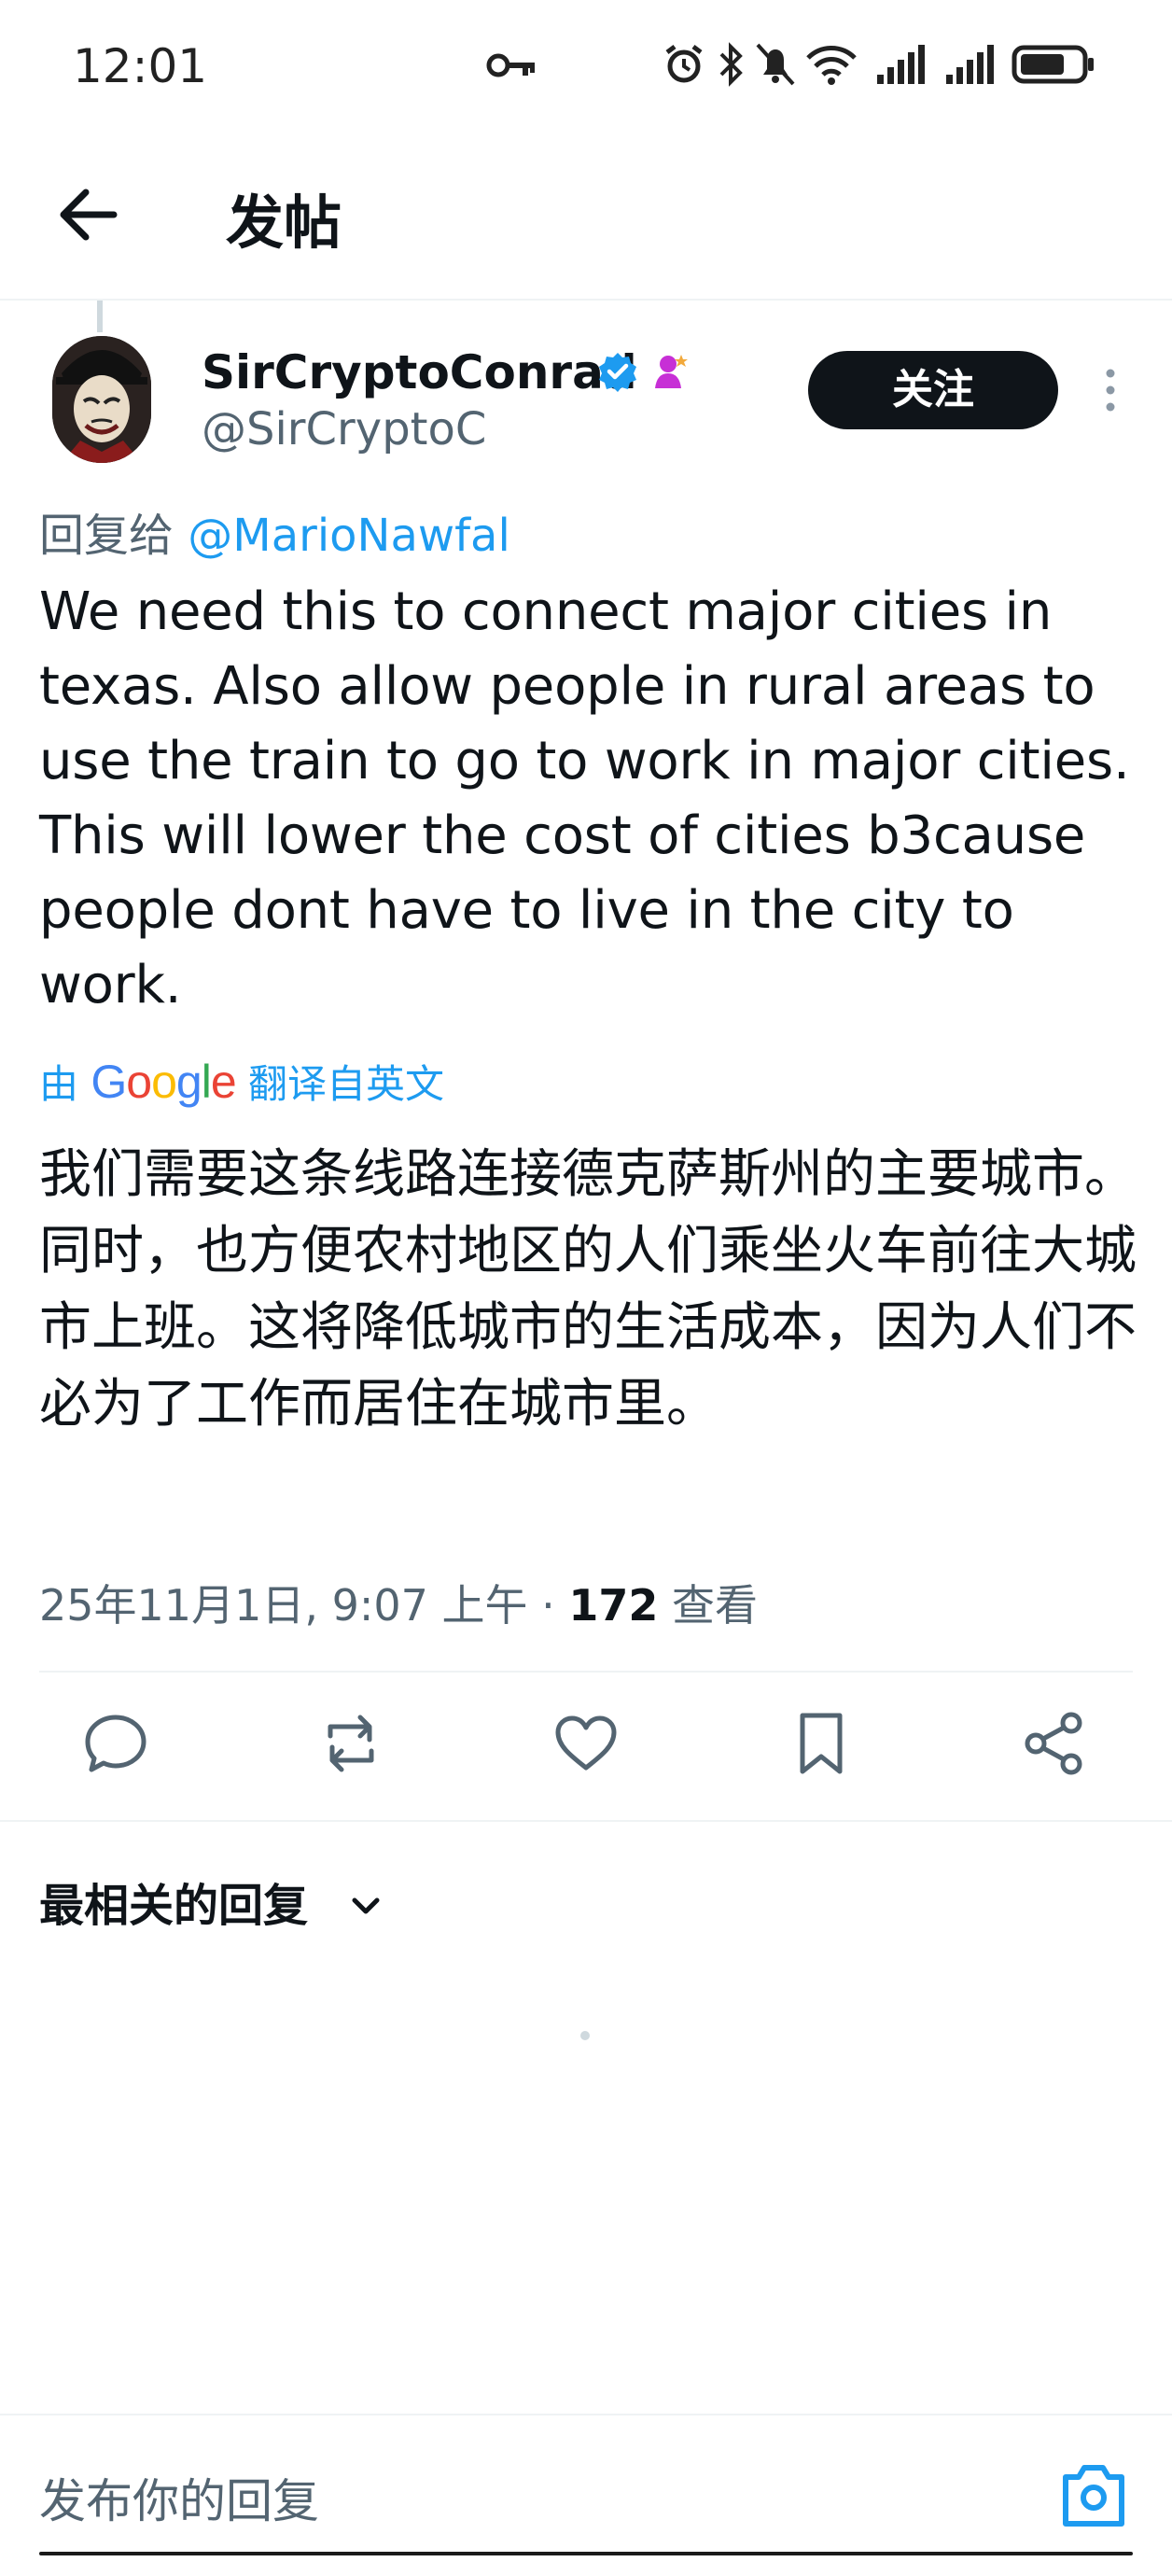 The image size is (1172, 2576). Describe the element at coordinates (821, 1743) in the screenshot. I see `bookmark-icon` at that location.